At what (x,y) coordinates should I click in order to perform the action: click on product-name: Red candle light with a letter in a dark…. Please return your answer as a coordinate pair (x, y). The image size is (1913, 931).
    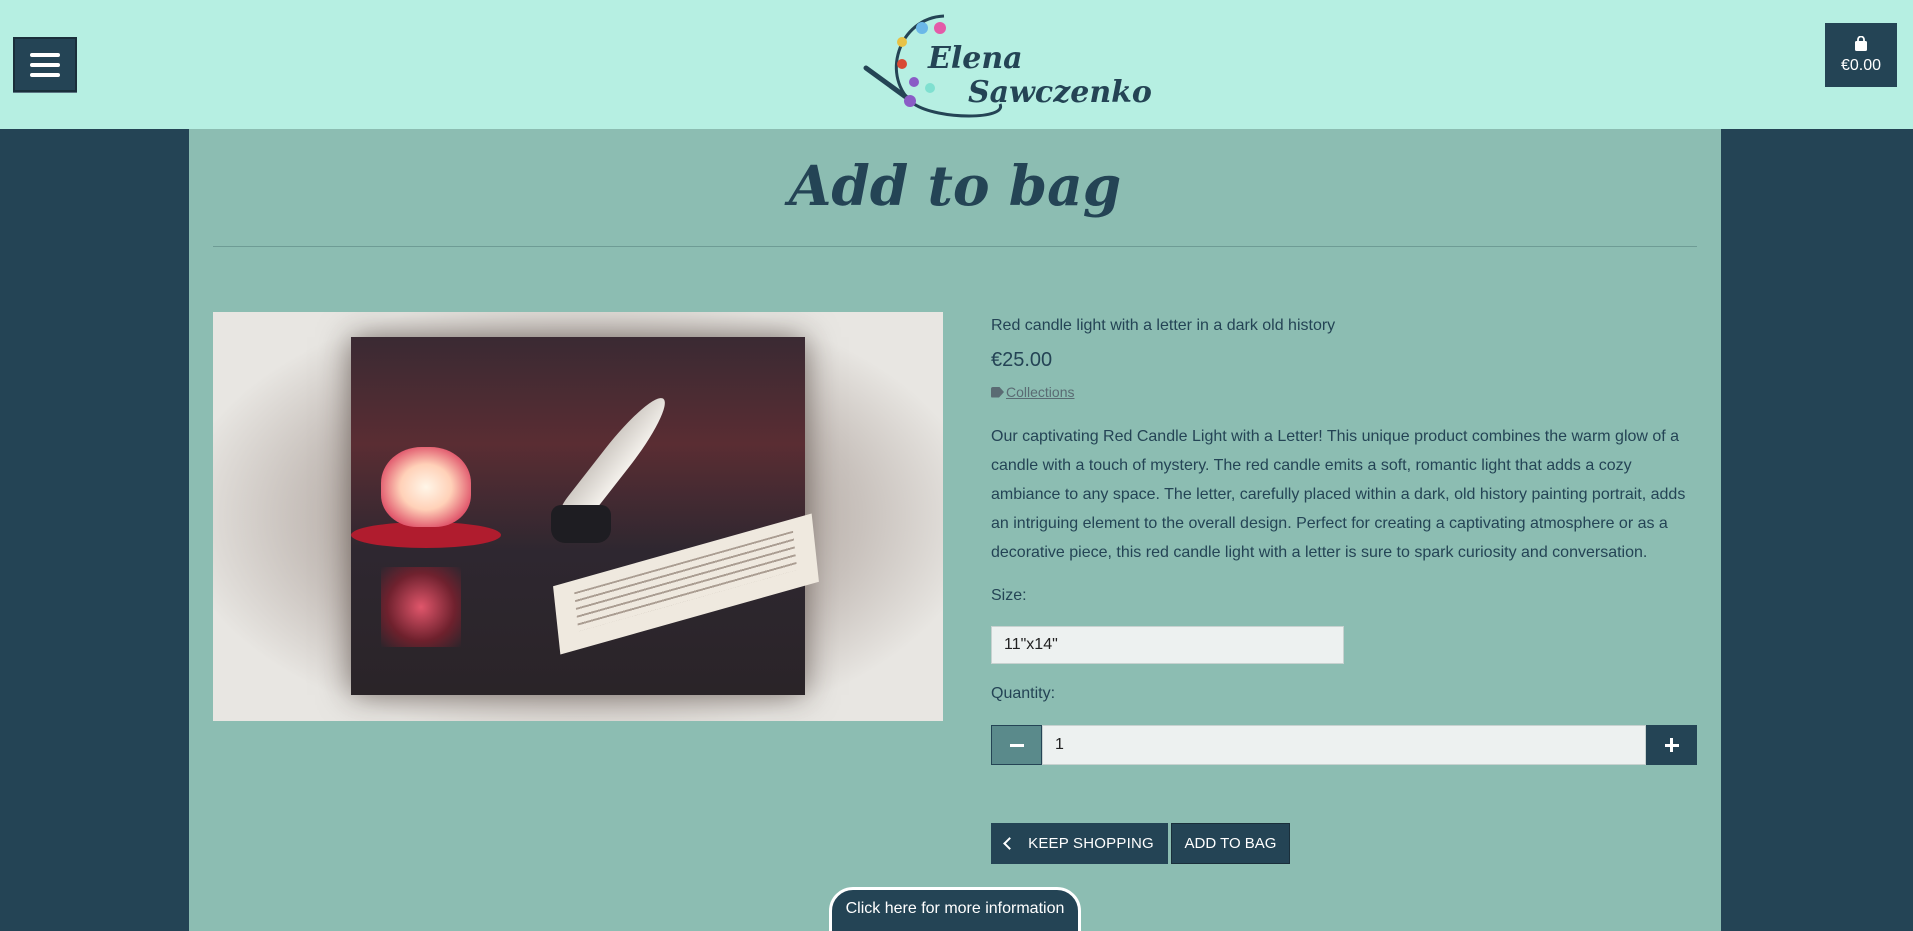
    Looking at the image, I should click on (1163, 325).